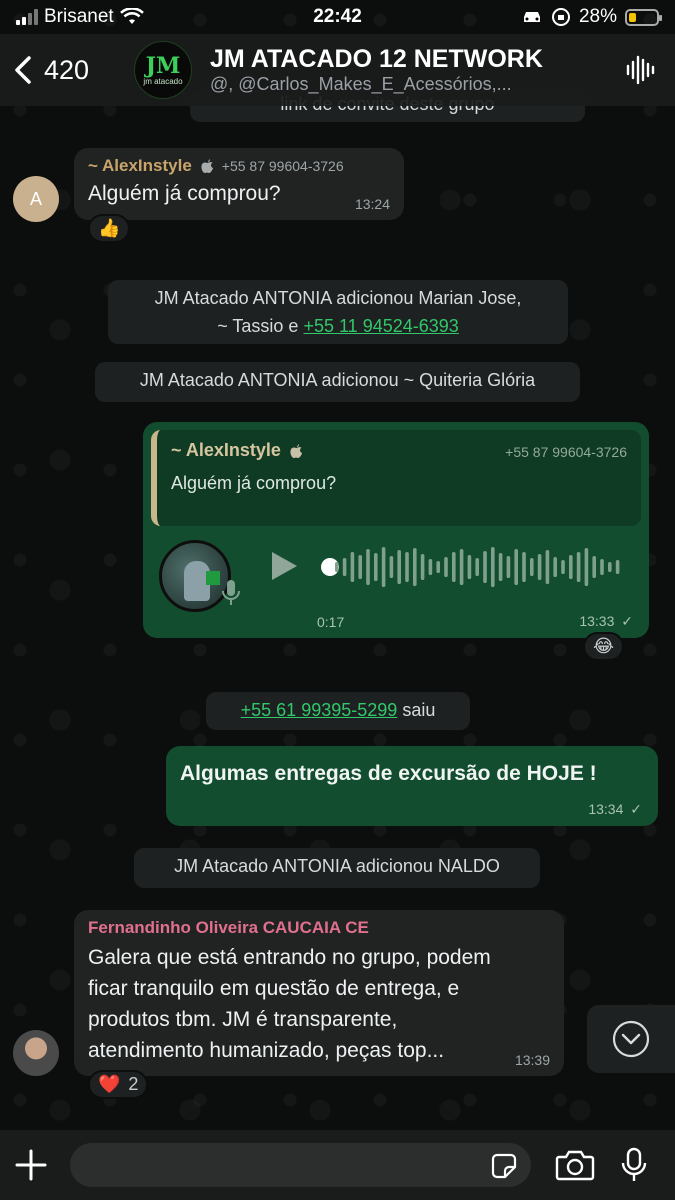 The image size is (675, 1200). I want to click on message-time-row: 13:34 ✓, so click(615, 809).